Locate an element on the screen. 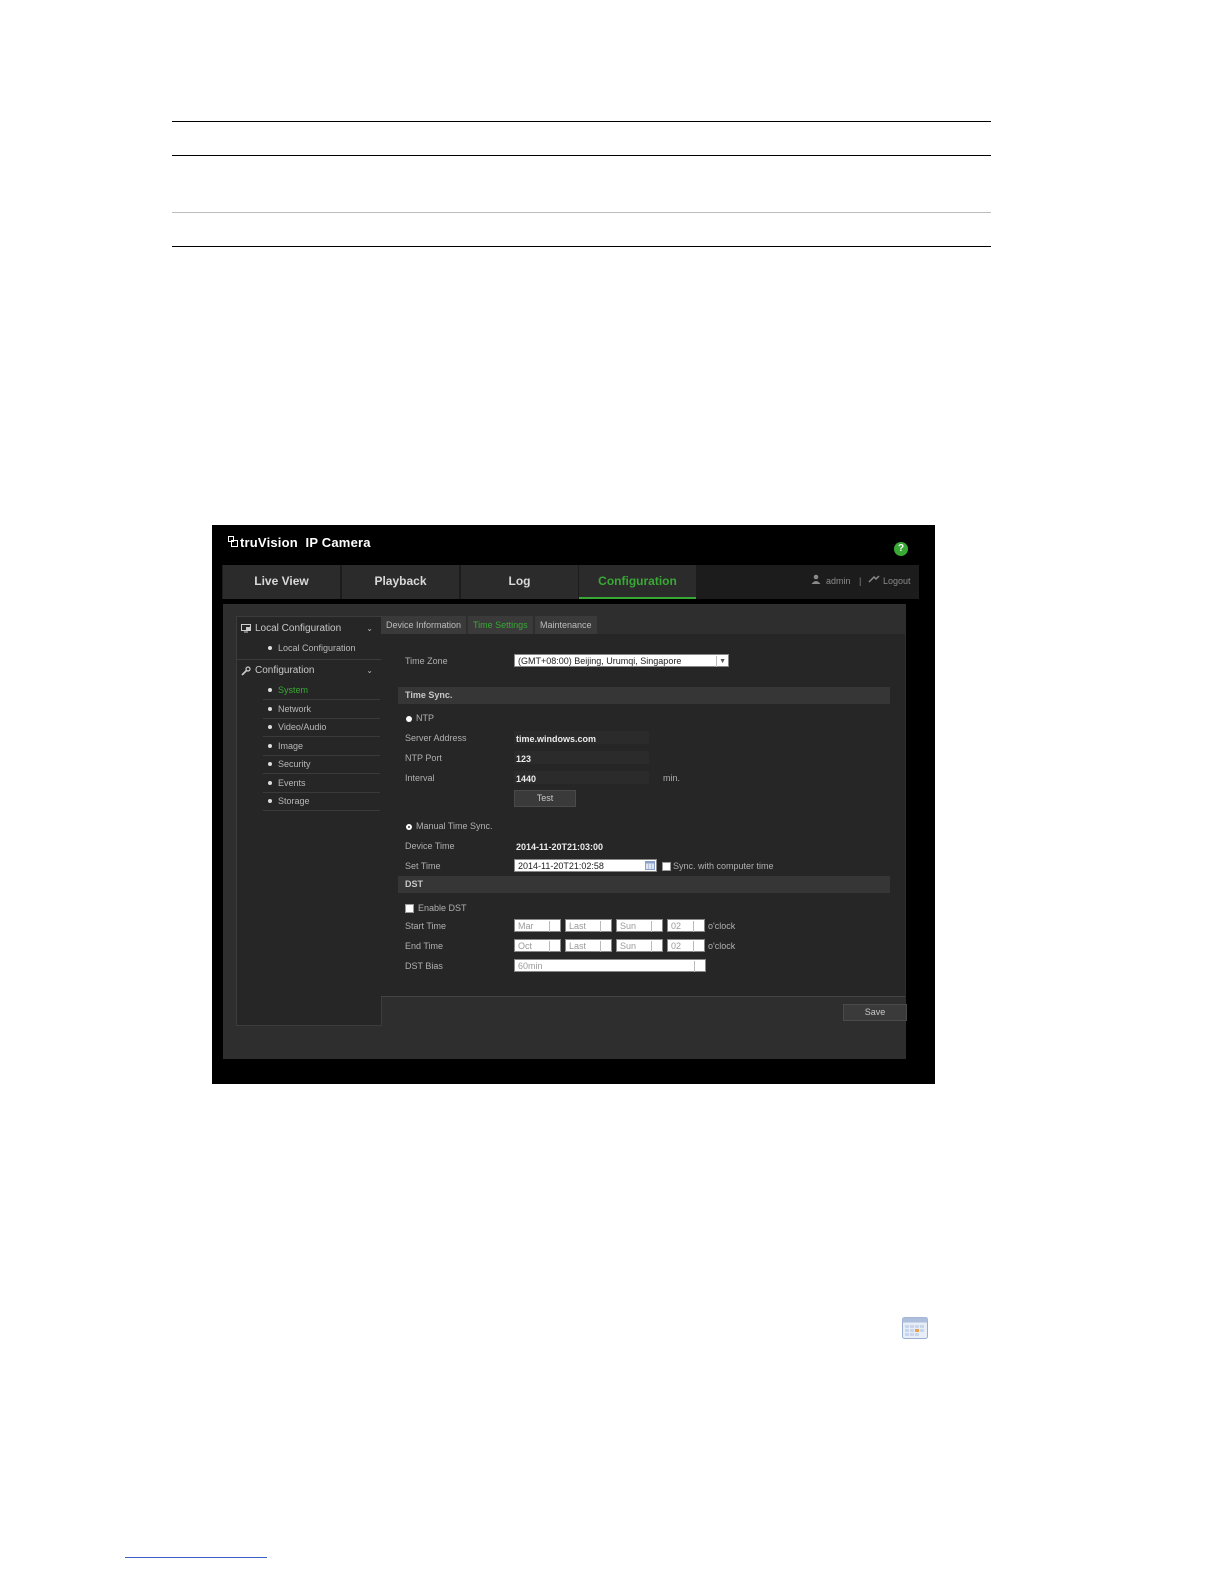 Image resolution: width=1224 pixels, height=1584 pixels. device-time-label: Device Time is located at coordinates (430, 846).